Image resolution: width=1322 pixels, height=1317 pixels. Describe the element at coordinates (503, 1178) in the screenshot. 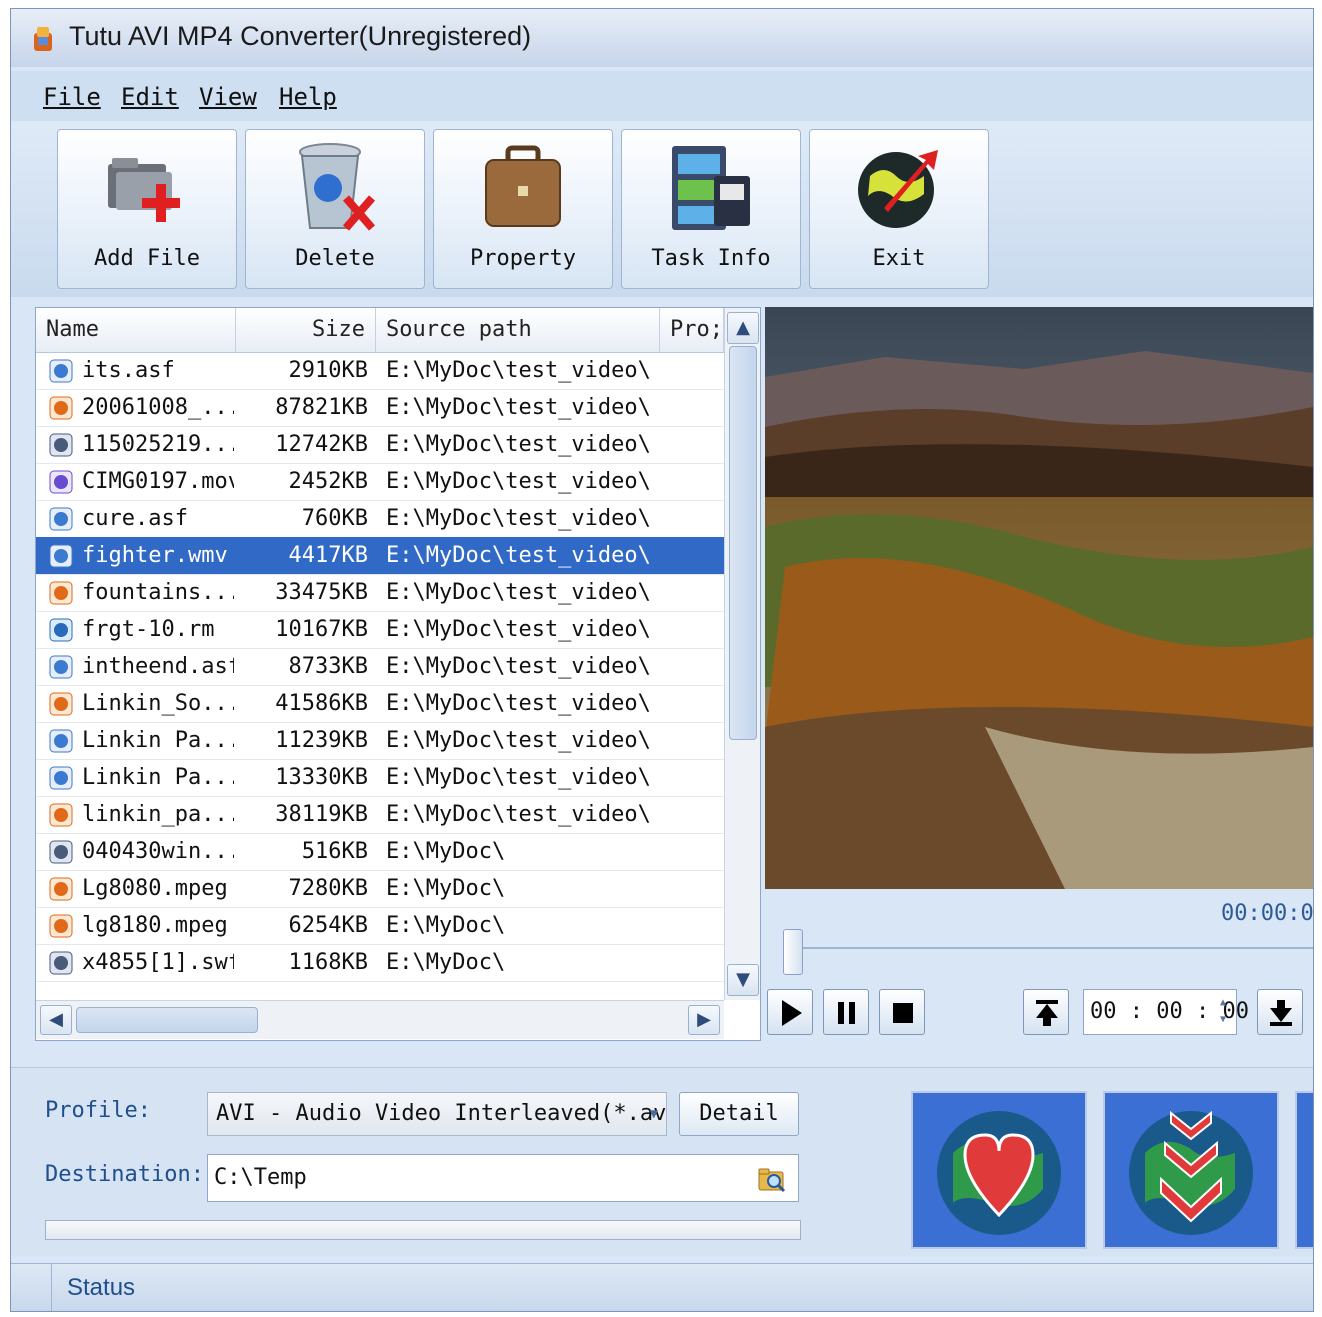

I see `destination-field: C:\Temp` at that location.